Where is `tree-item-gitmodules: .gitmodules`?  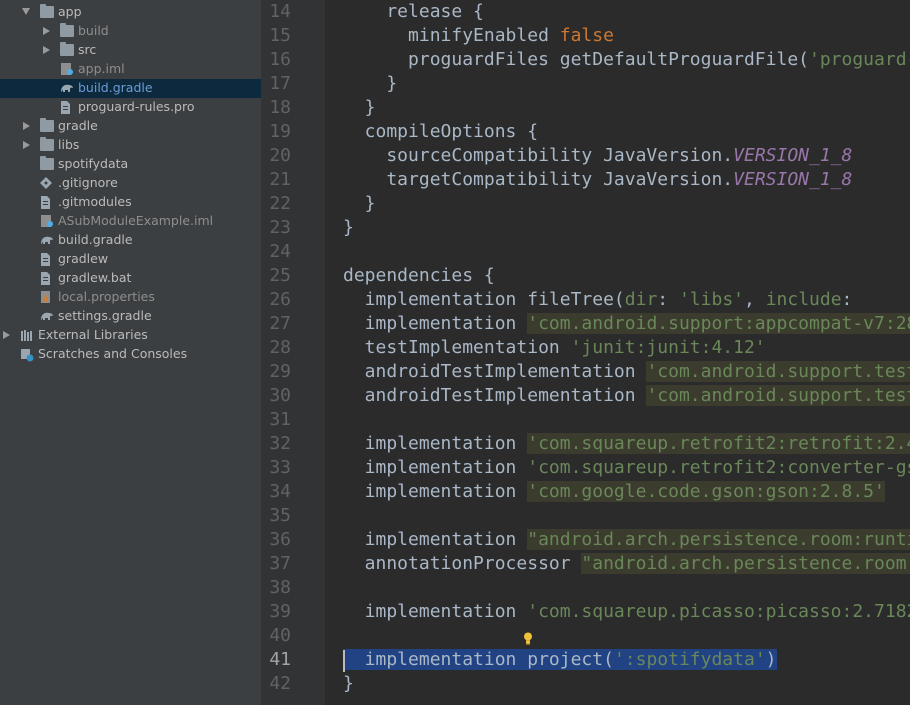 tree-item-gitmodules: .gitmodules is located at coordinates (130, 202).